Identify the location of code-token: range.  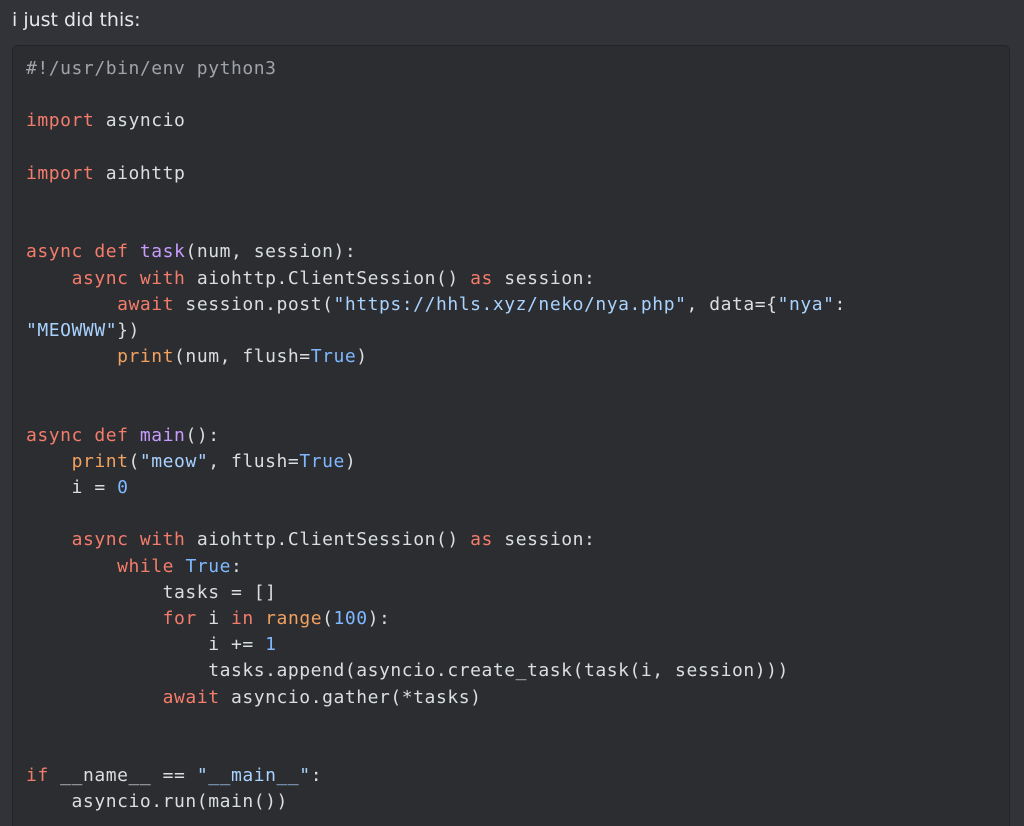
(294, 618).